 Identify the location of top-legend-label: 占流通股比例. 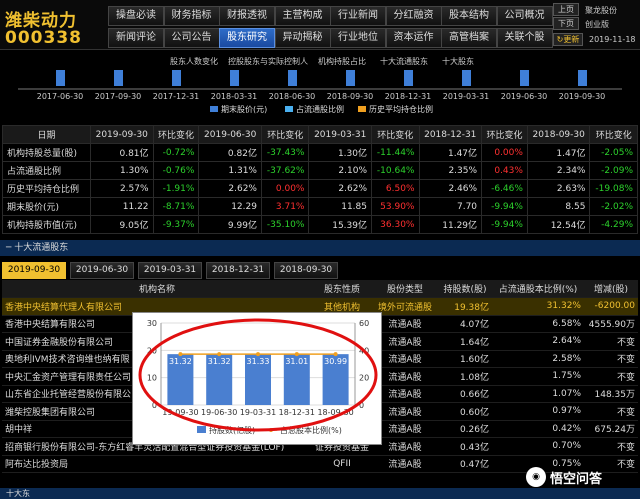
(320, 109).